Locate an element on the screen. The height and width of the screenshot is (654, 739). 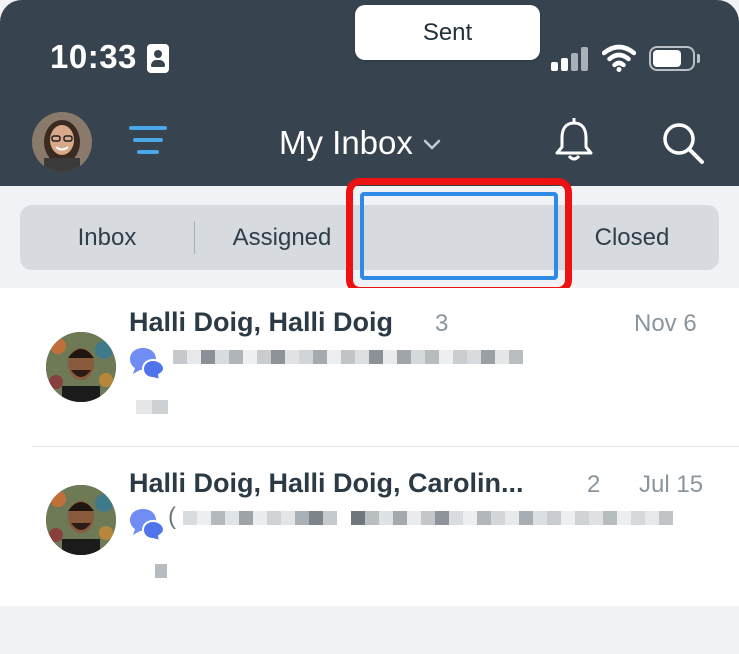
tab-closed: Closed is located at coordinates (632, 237).